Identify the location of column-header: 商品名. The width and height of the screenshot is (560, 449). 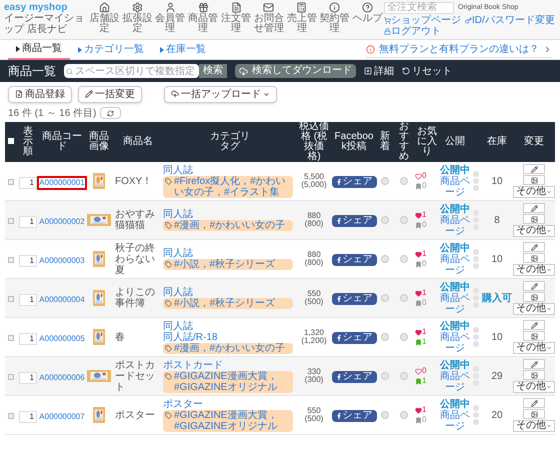
(138, 142).